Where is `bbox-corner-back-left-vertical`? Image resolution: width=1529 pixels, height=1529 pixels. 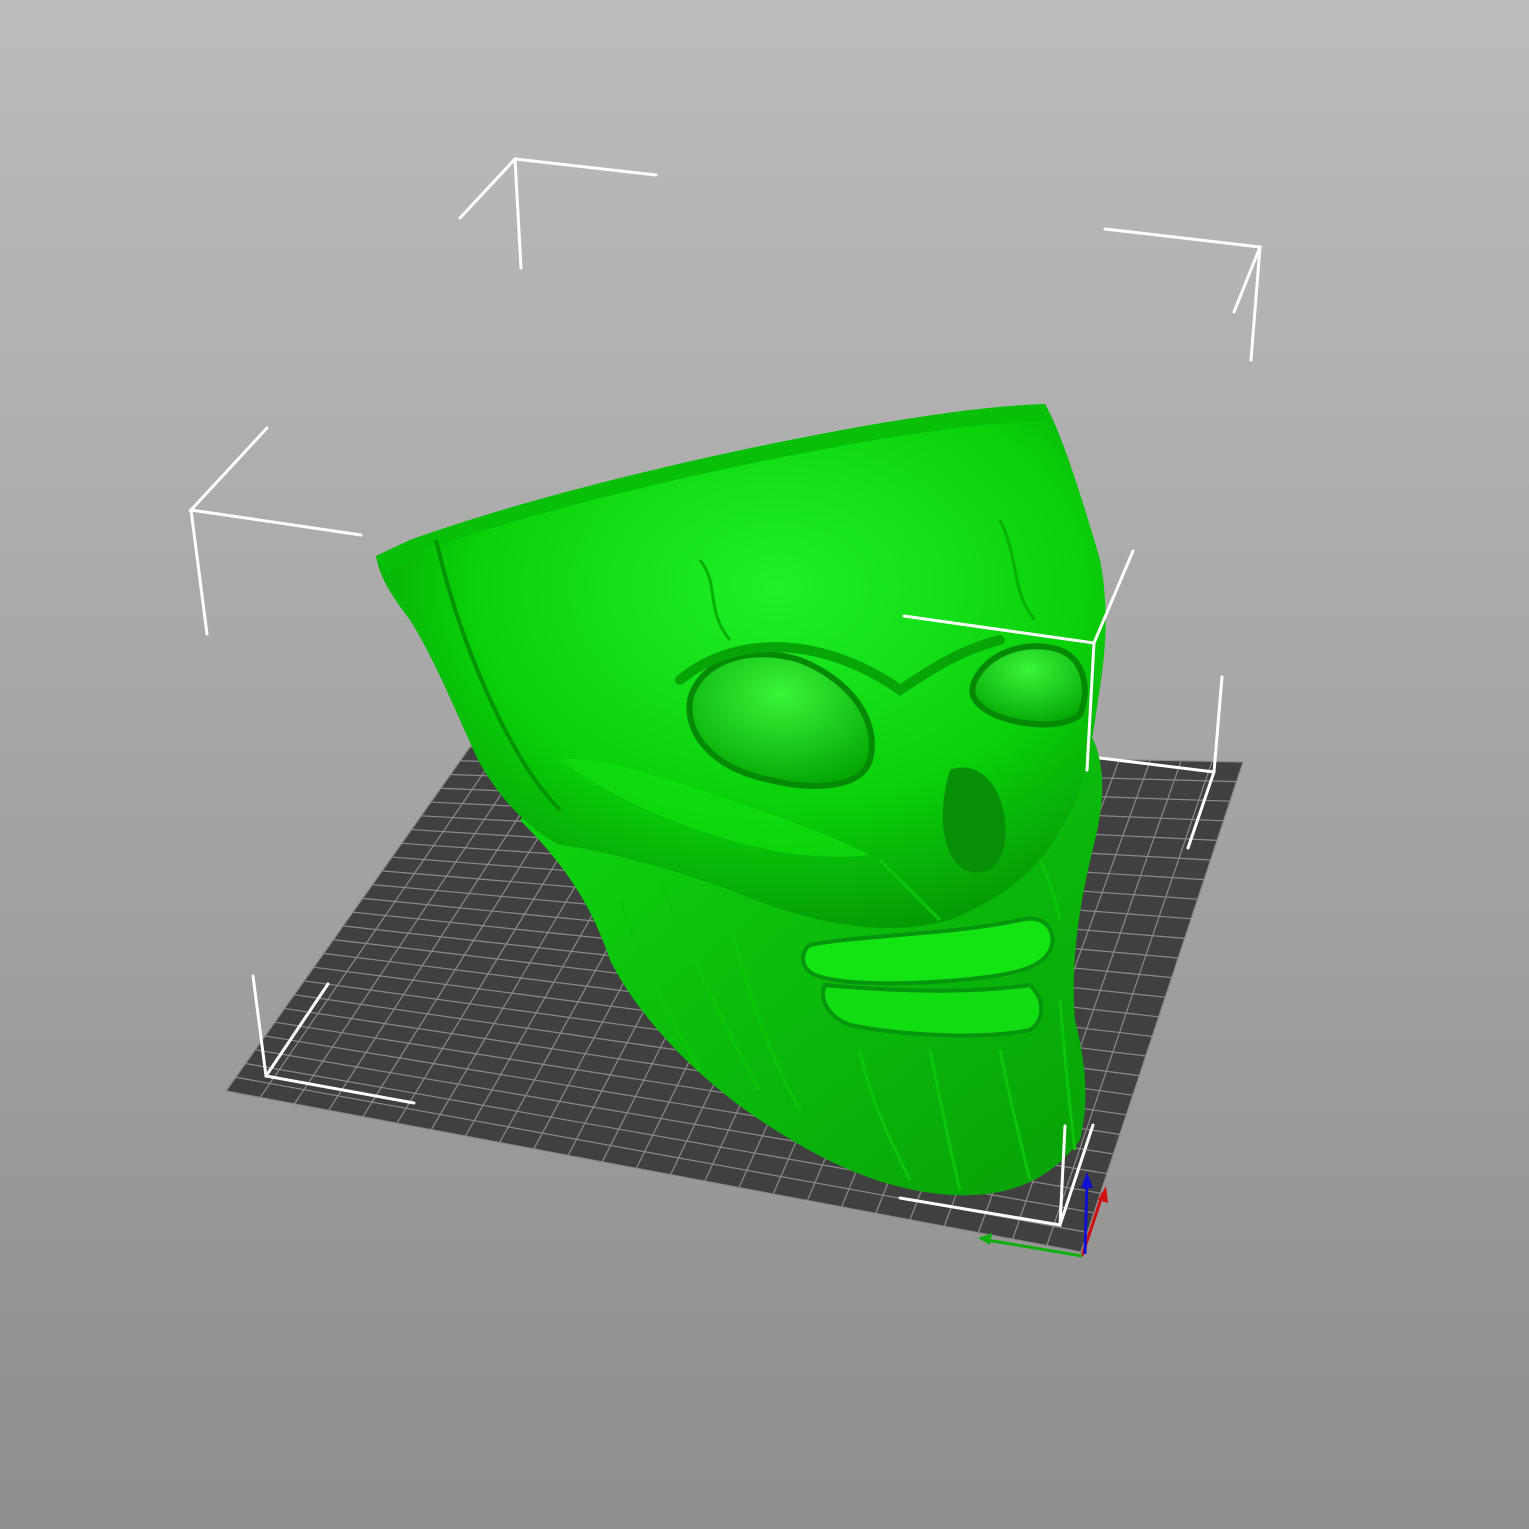
bbox-corner-back-left-vertical is located at coordinates (518, 213).